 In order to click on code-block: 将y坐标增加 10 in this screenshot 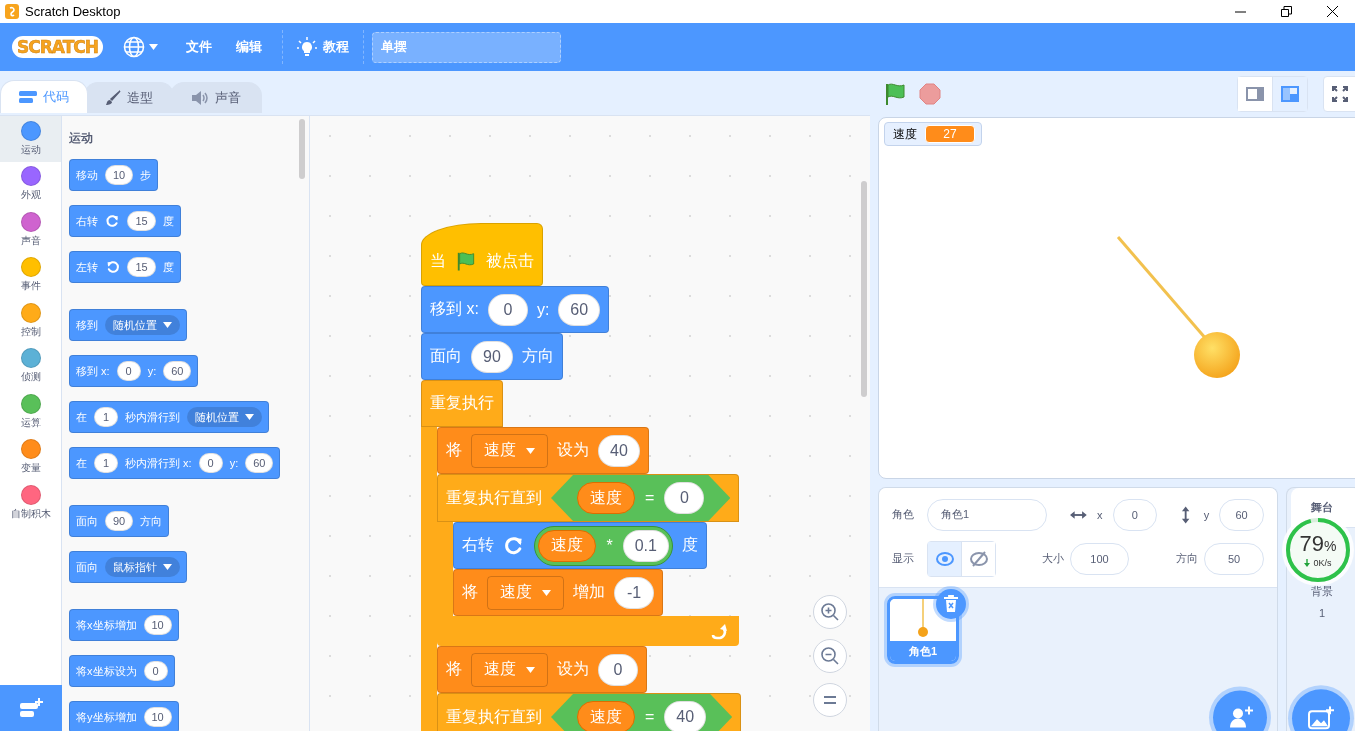, I will do `click(124, 716)`.